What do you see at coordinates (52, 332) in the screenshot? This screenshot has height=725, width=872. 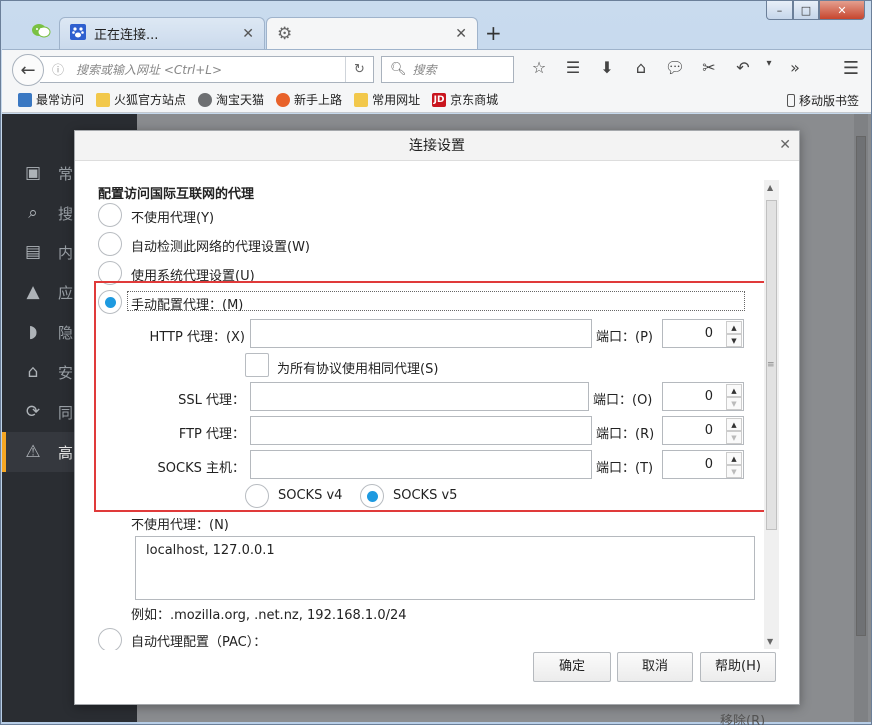 I see `sidebar-item-privacy: ◗ 隐` at bounding box center [52, 332].